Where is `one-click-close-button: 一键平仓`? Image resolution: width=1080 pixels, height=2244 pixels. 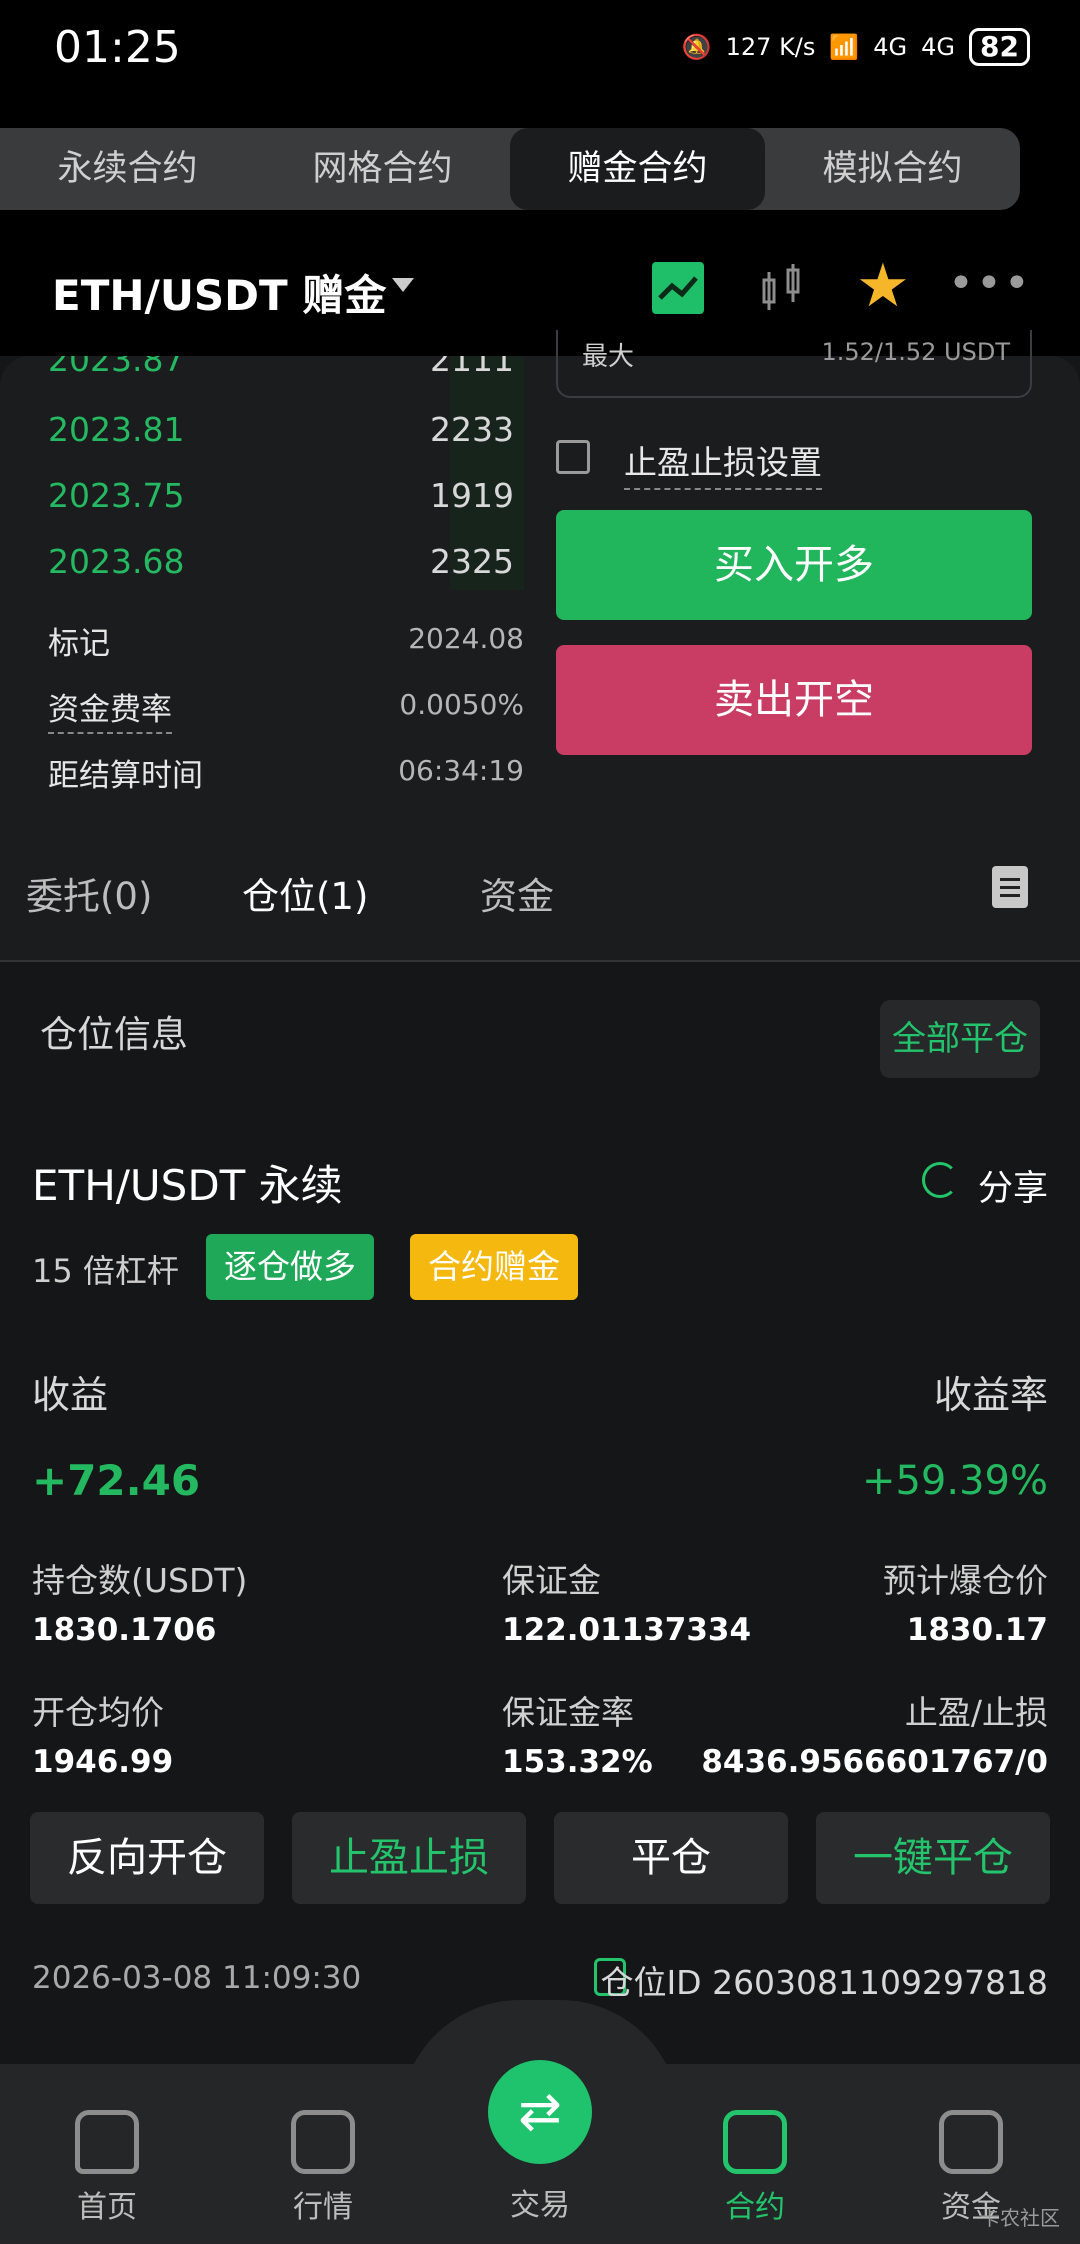
one-click-close-button: 一键平仓 is located at coordinates (933, 1858).